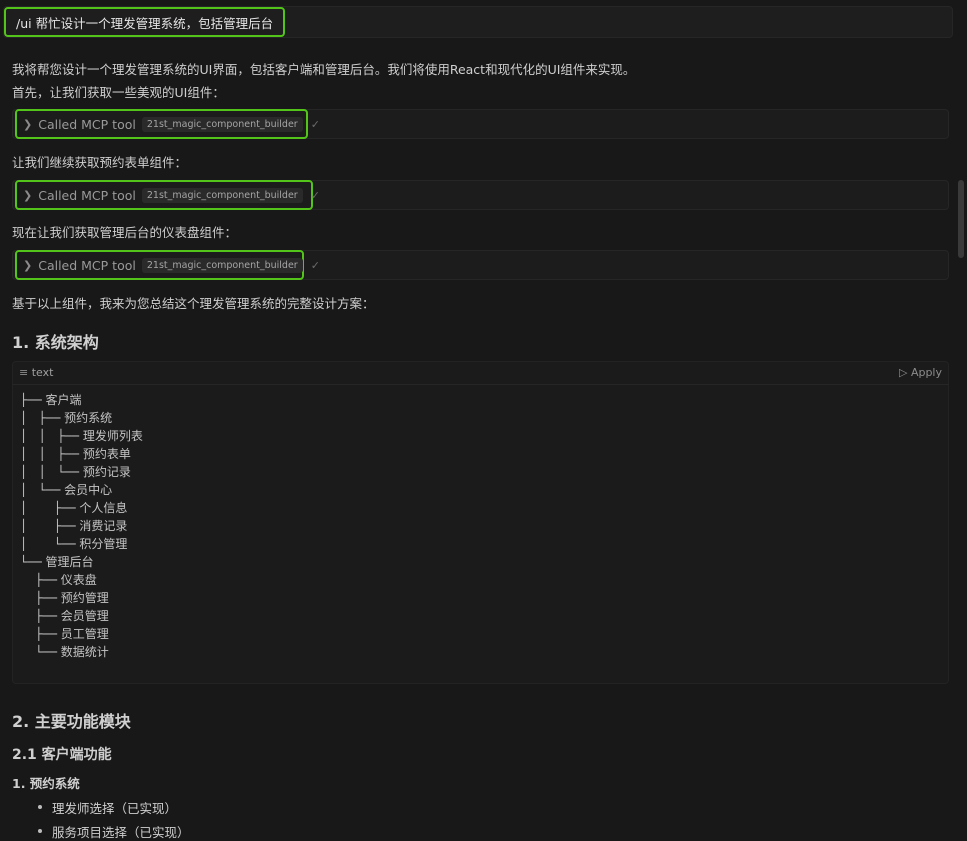 The height and width of the screenshot is (841, 967). What do you see at coordinates (118, 92) in the screenshot?
I see `intro-line-2: 首先，让我们获取一些美观的UI组件：` at bounding box center [118, 92].